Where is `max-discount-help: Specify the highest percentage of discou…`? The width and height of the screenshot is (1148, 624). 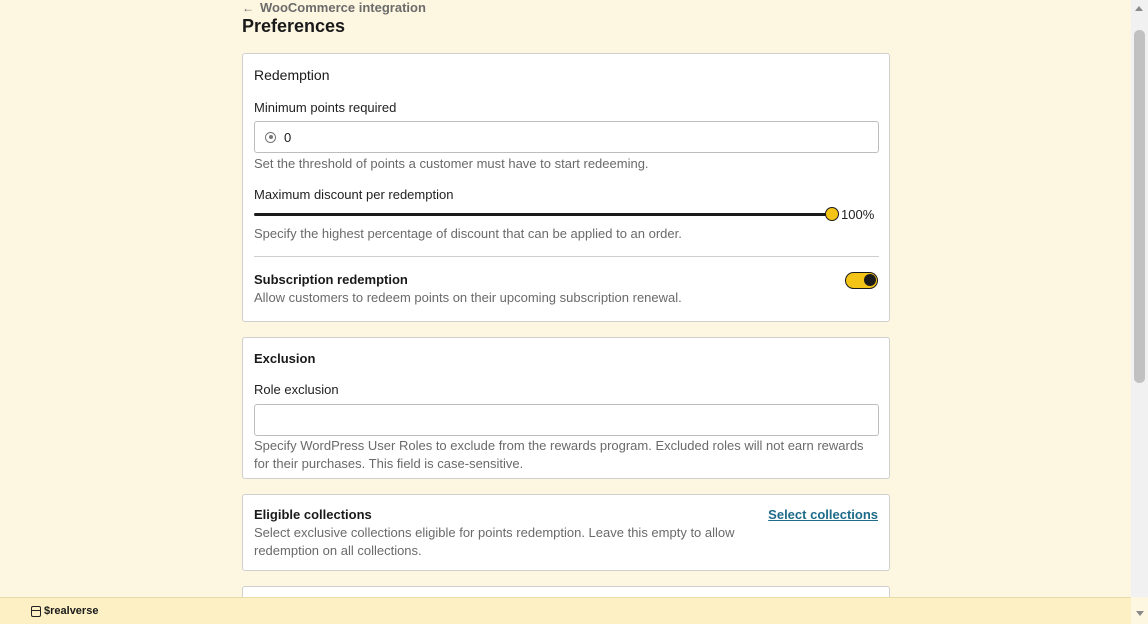 max-discount-help: Specify the highest percentage of discou… is located at coordinates (468, 233).